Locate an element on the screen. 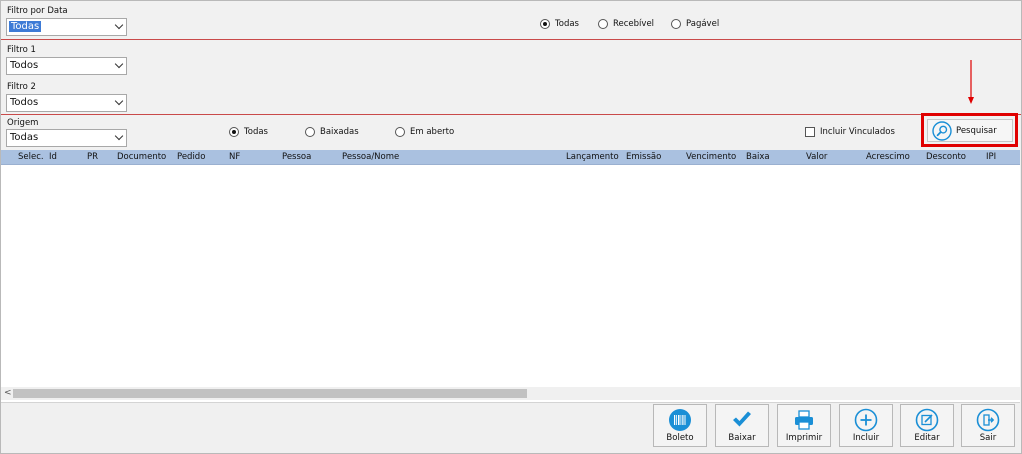 This screenshot has width=1022, height=454. column-header: Lançamento is located at coordinates (592, 157).